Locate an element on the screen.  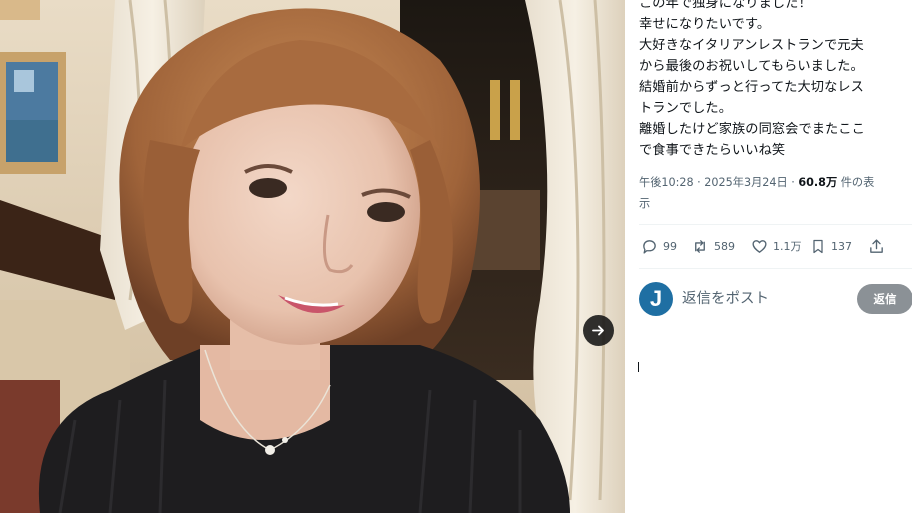
avatar: J is located at coordinates (656, 299).